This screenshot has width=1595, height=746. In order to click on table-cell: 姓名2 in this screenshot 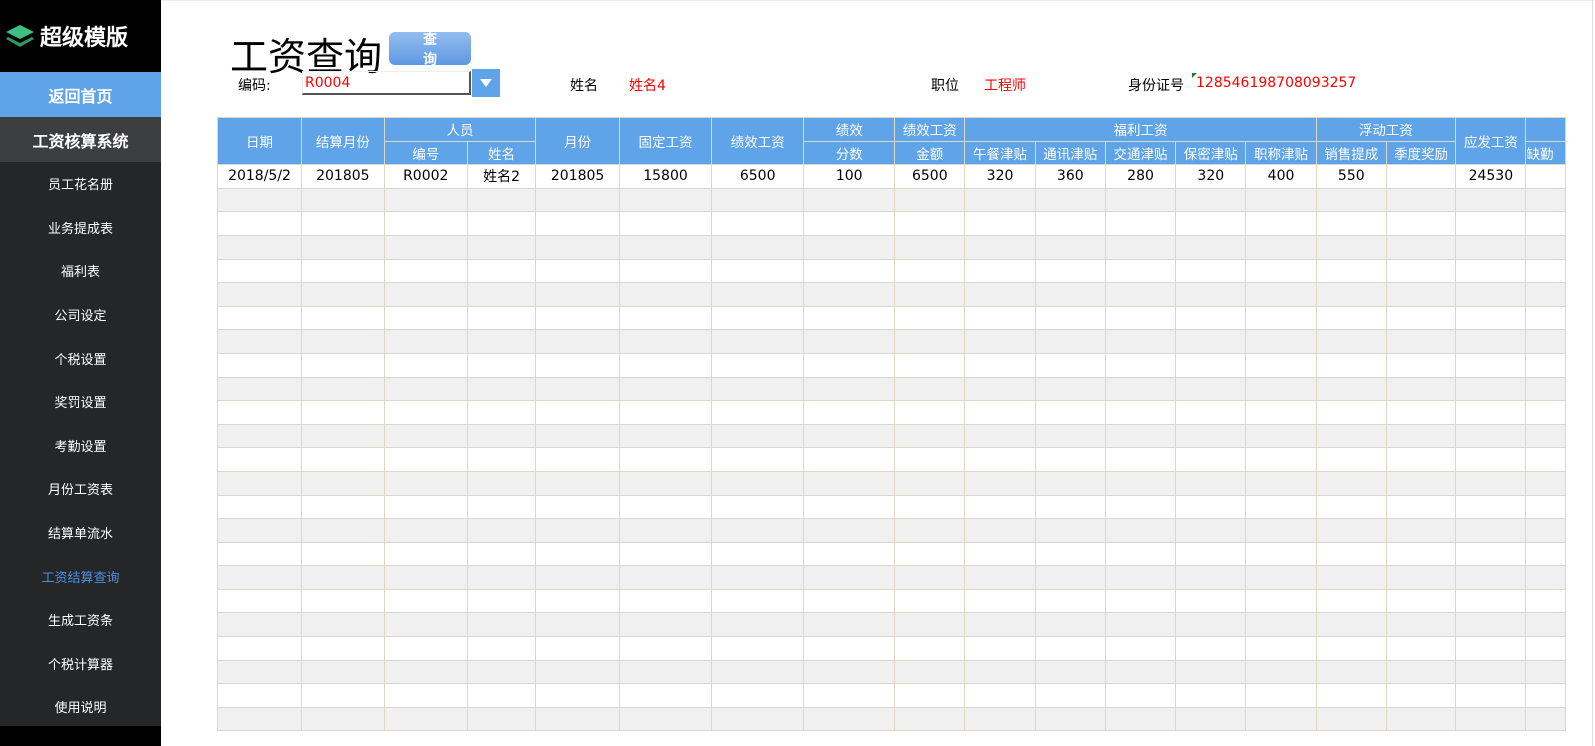, I will do `click(501, 176)`.